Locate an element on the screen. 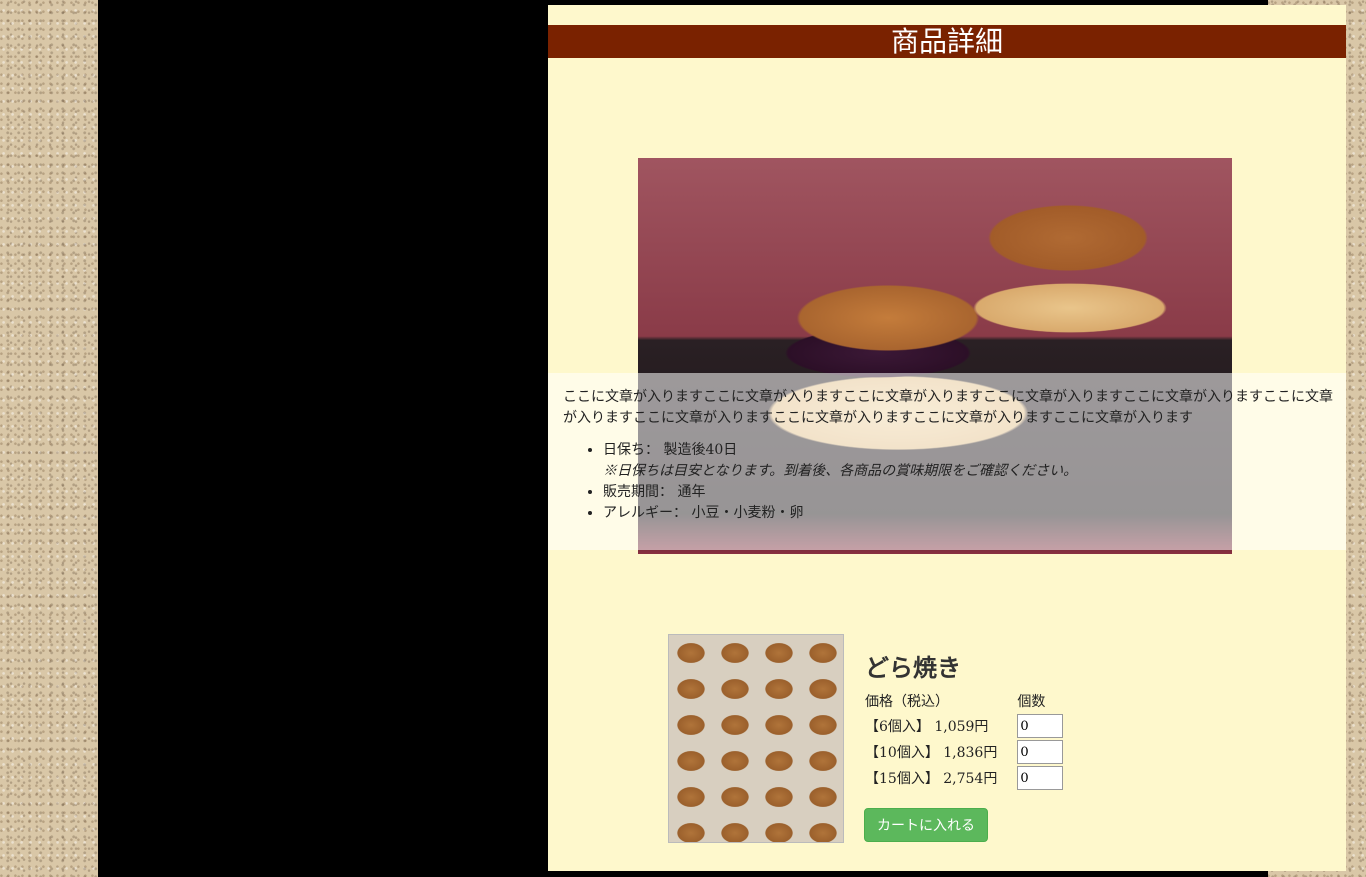  table-row: 【6個入】 1,059円 is located at coordinates (963, 726).